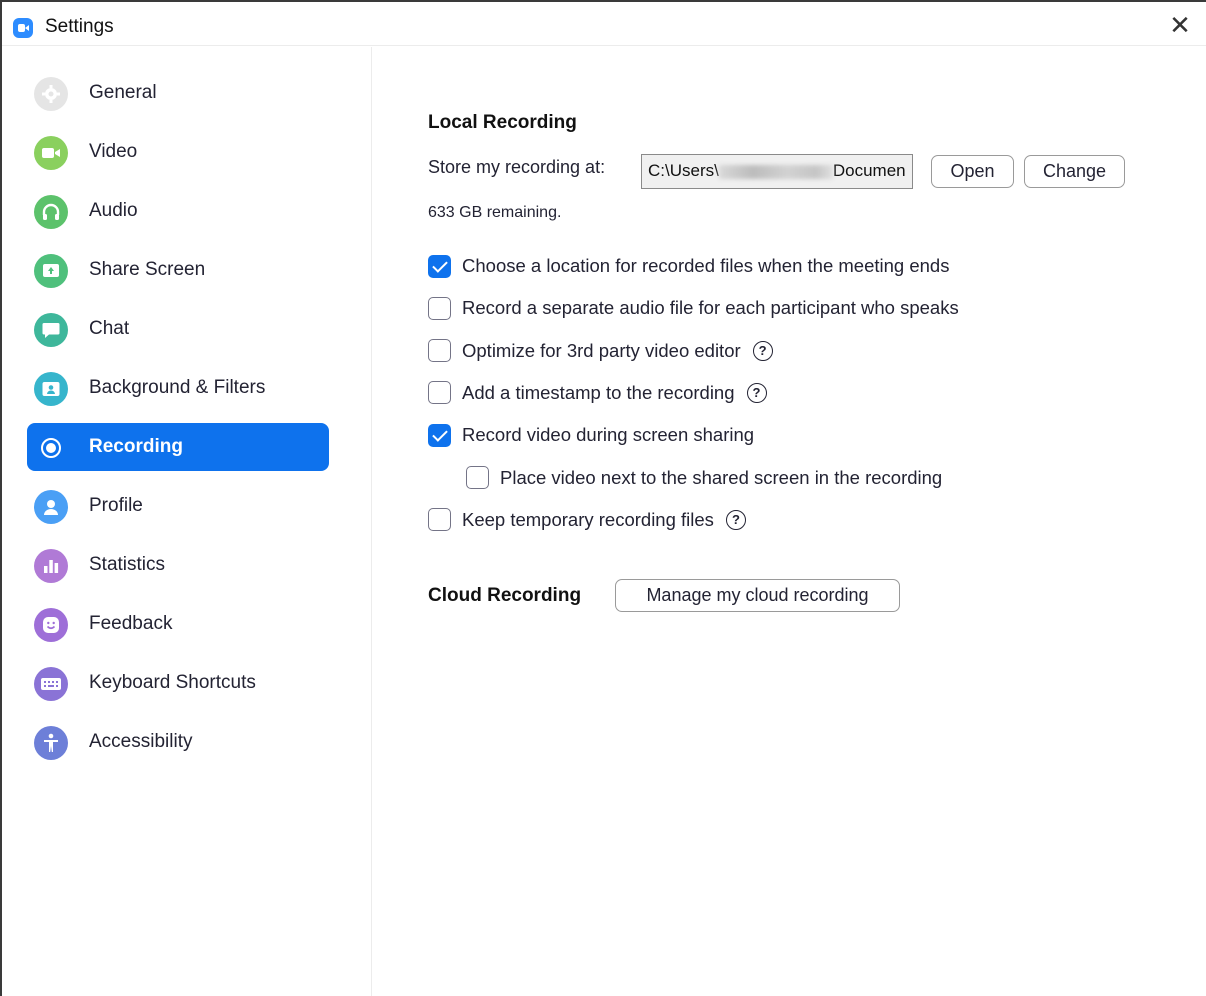 This screenshot has height=996, width=1206. Describe the element at coordinates (972, 171) in the screenshot. I see `open-folder-button: Open` at that location.